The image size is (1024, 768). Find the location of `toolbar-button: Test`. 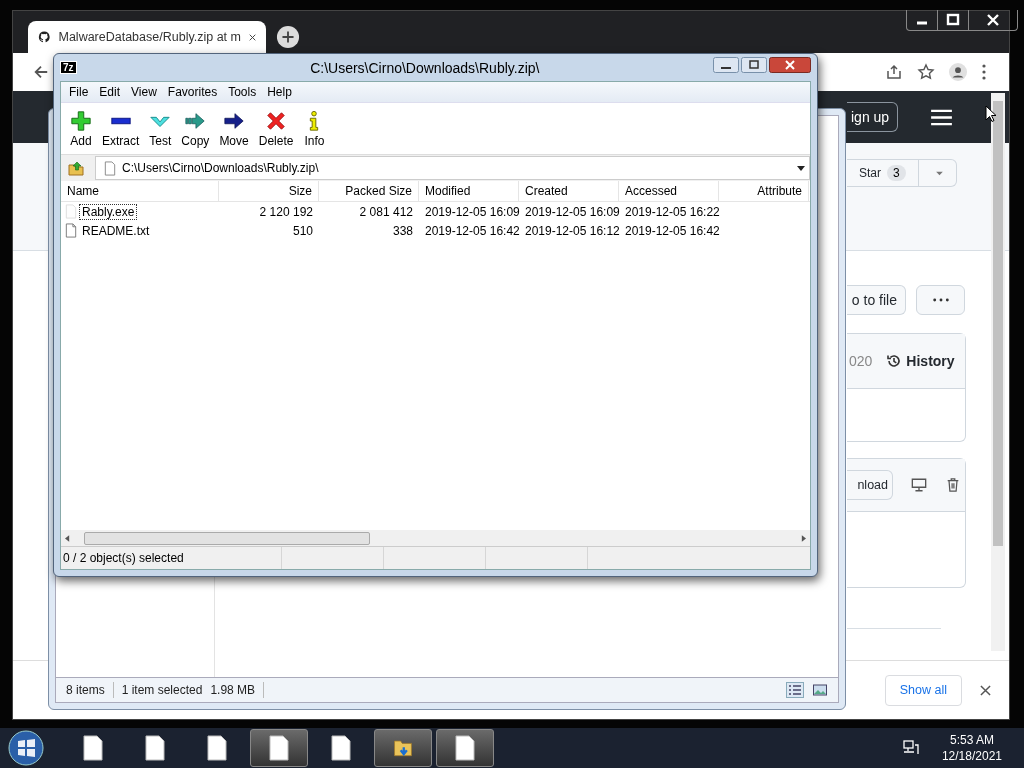

toolbar-button: Test is located at coordinates (160, 128).